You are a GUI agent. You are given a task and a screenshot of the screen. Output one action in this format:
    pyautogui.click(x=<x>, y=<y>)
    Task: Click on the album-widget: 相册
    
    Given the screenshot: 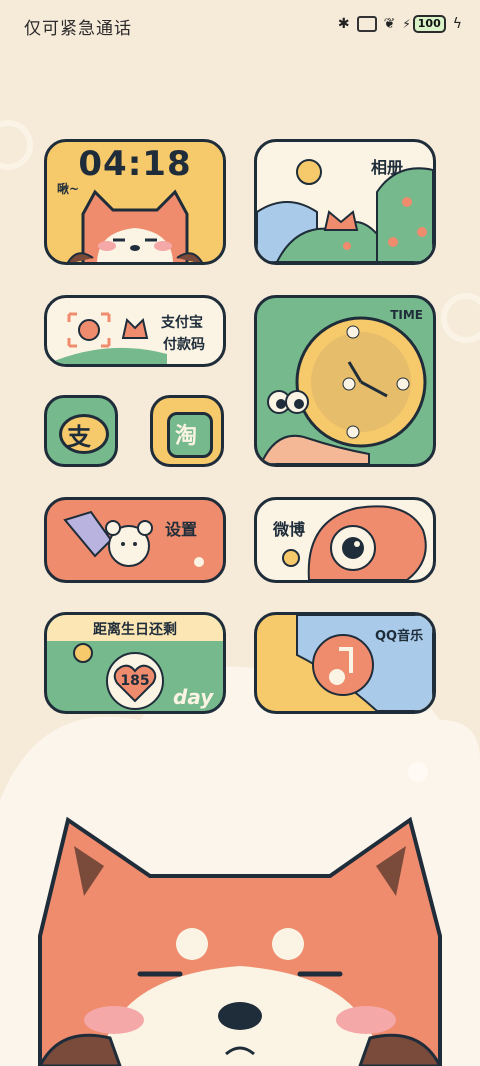 What is the action you would take?
    pyautogui.click(x=345, y=202)
    